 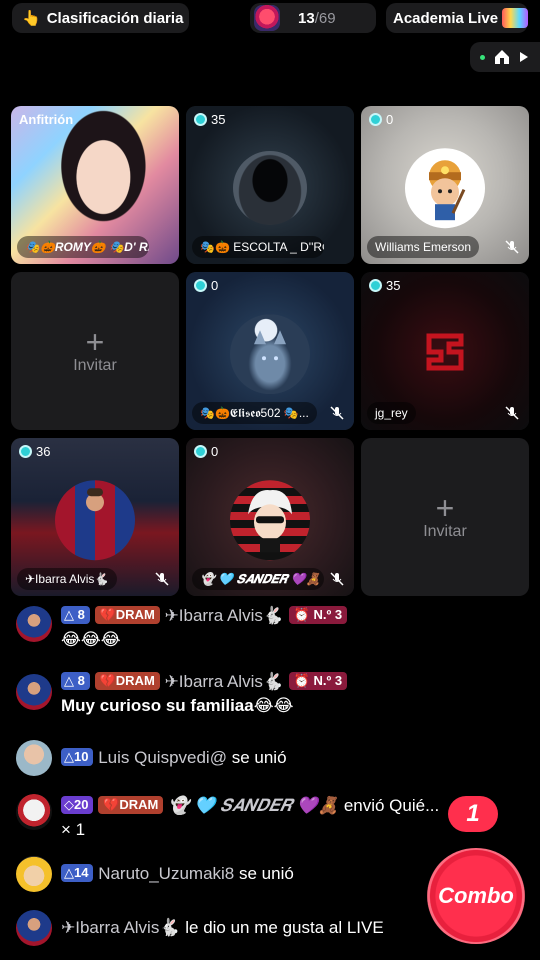 What do you see at coordinates (476, 896) in the screenshot?
I see `combo-gift-button: Combo` at bounding box center [476, 896].